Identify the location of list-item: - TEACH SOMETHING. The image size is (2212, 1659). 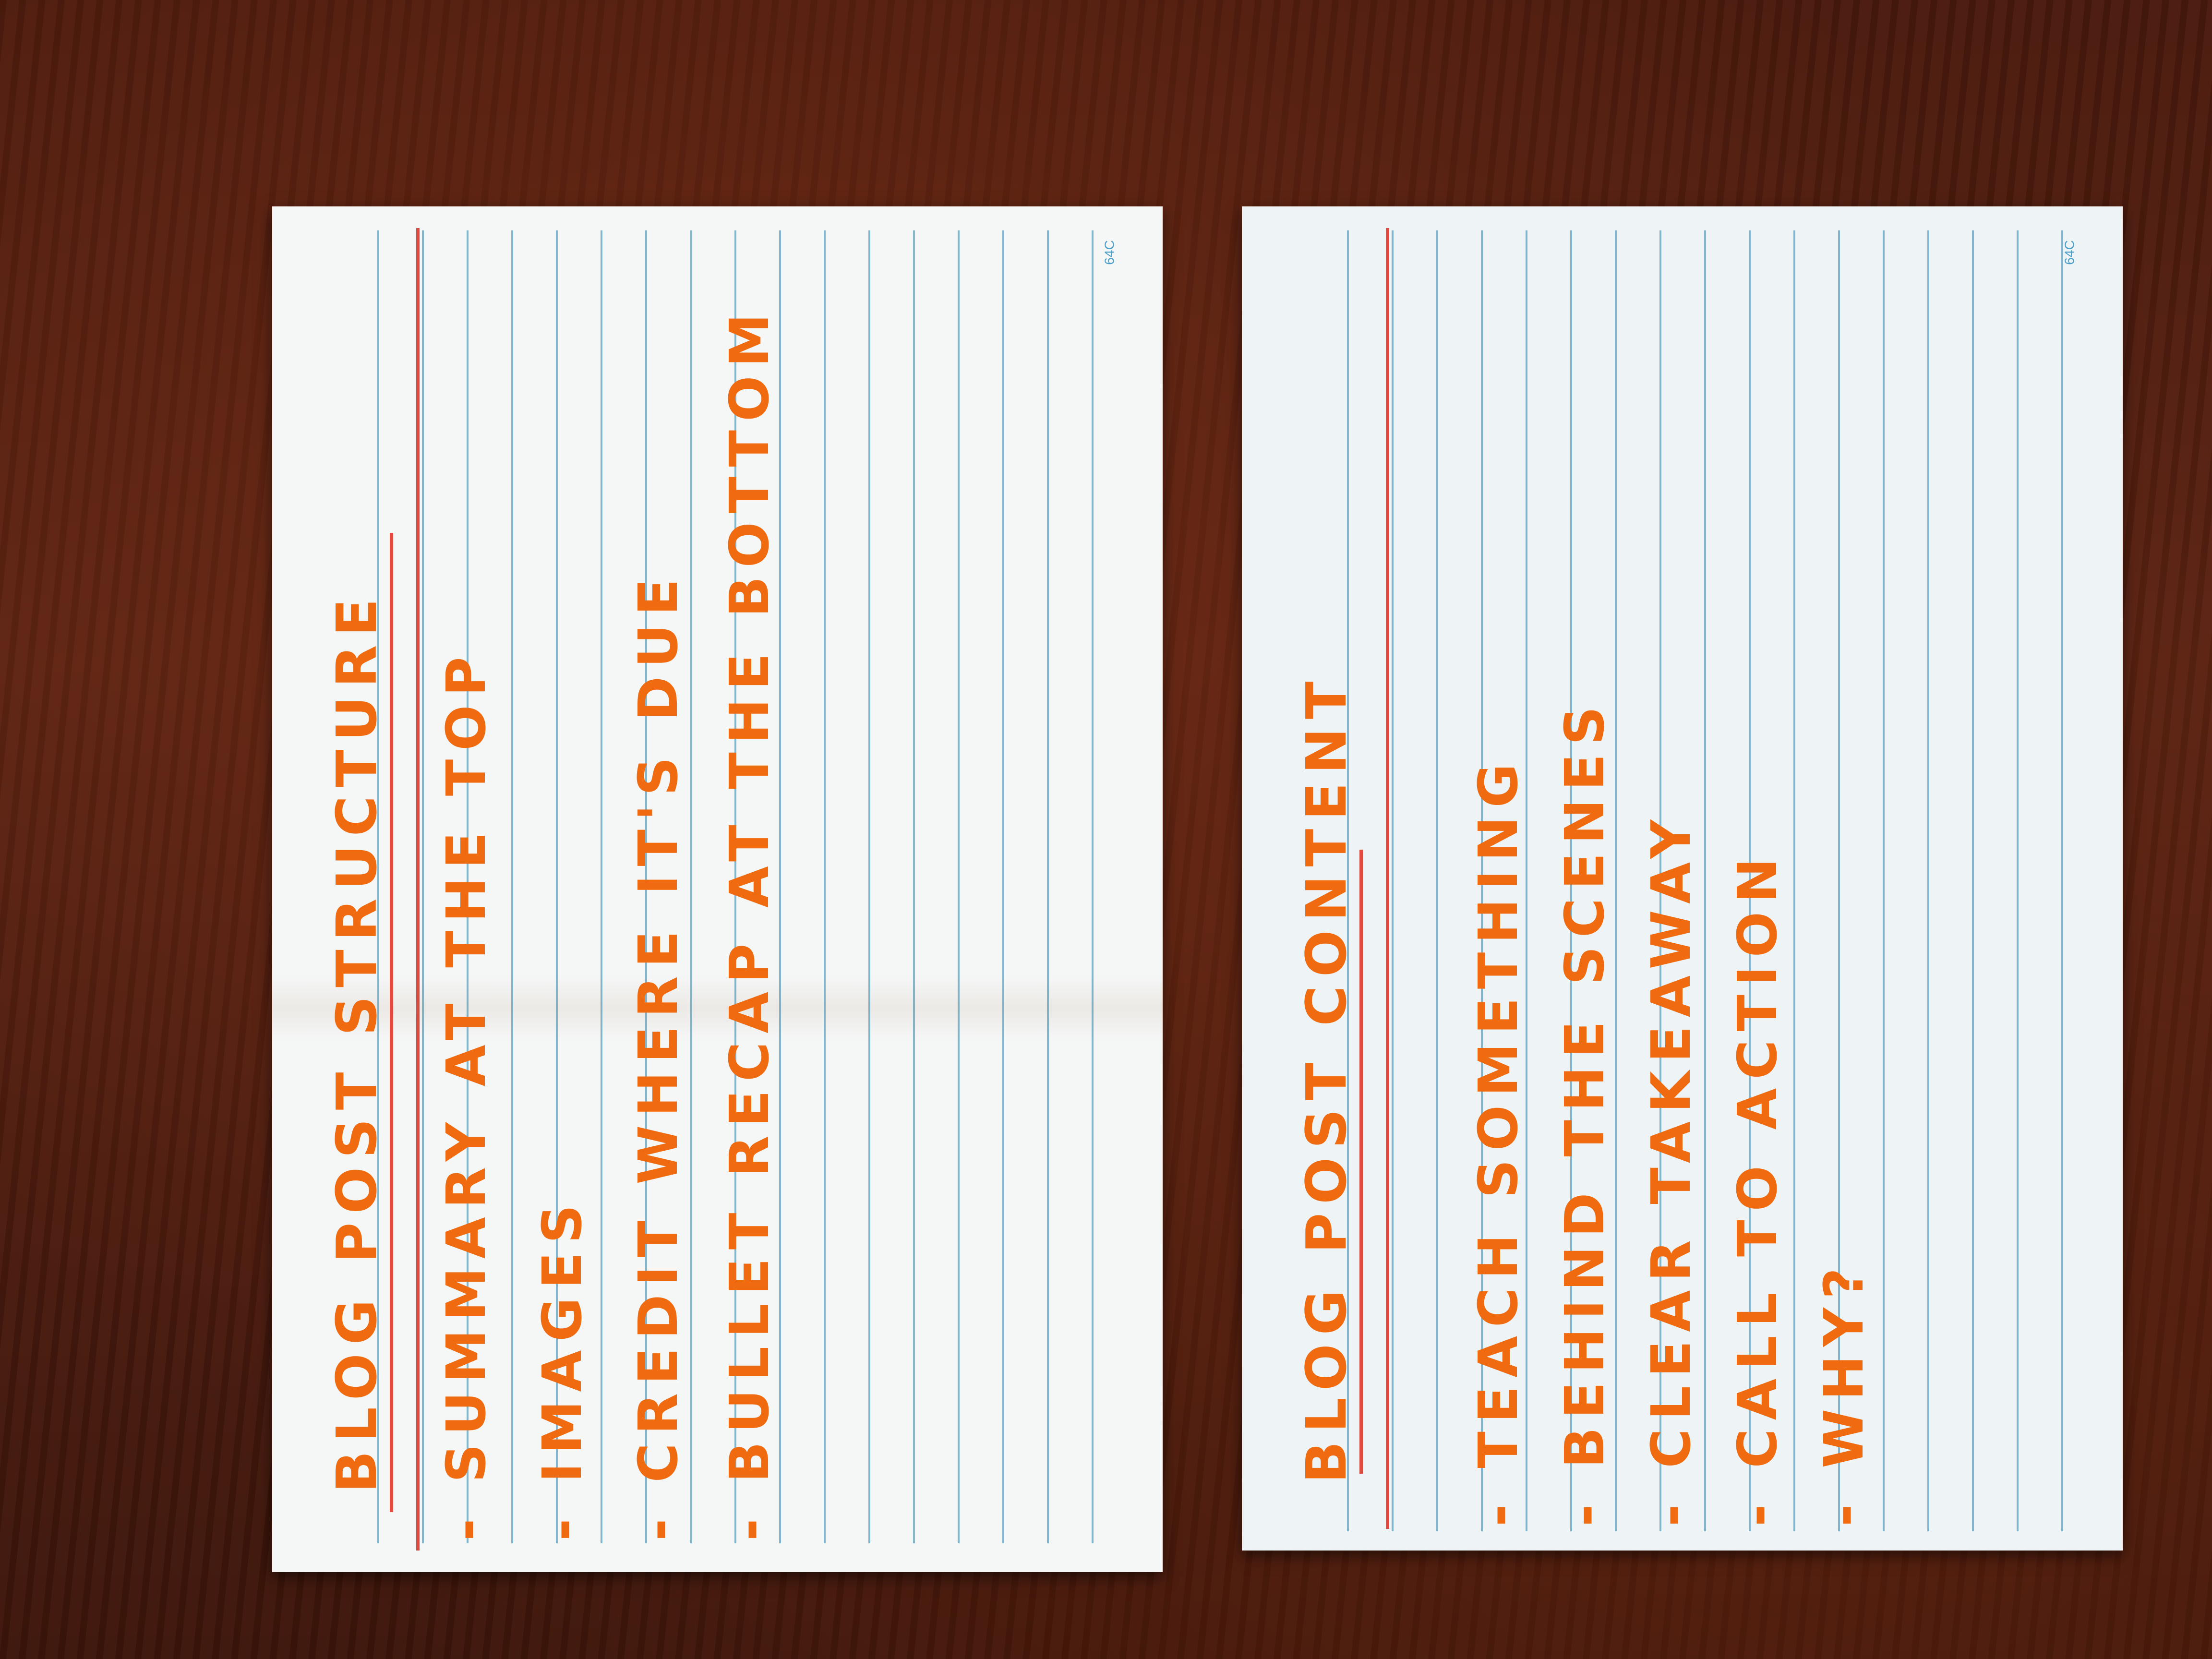
(1498, 1141).